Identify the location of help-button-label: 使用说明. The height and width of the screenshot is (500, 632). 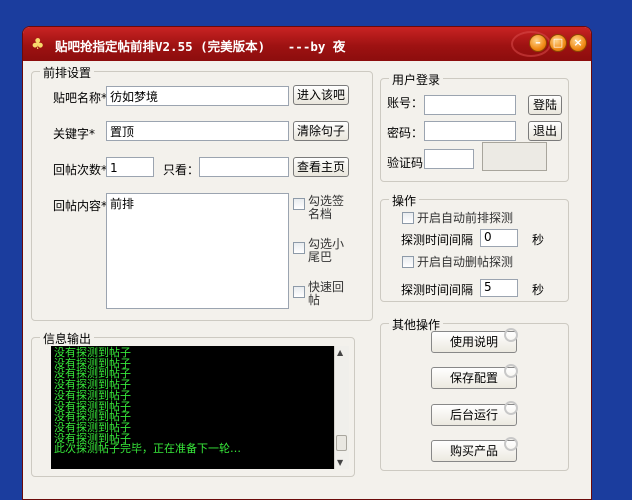
(473, 342).